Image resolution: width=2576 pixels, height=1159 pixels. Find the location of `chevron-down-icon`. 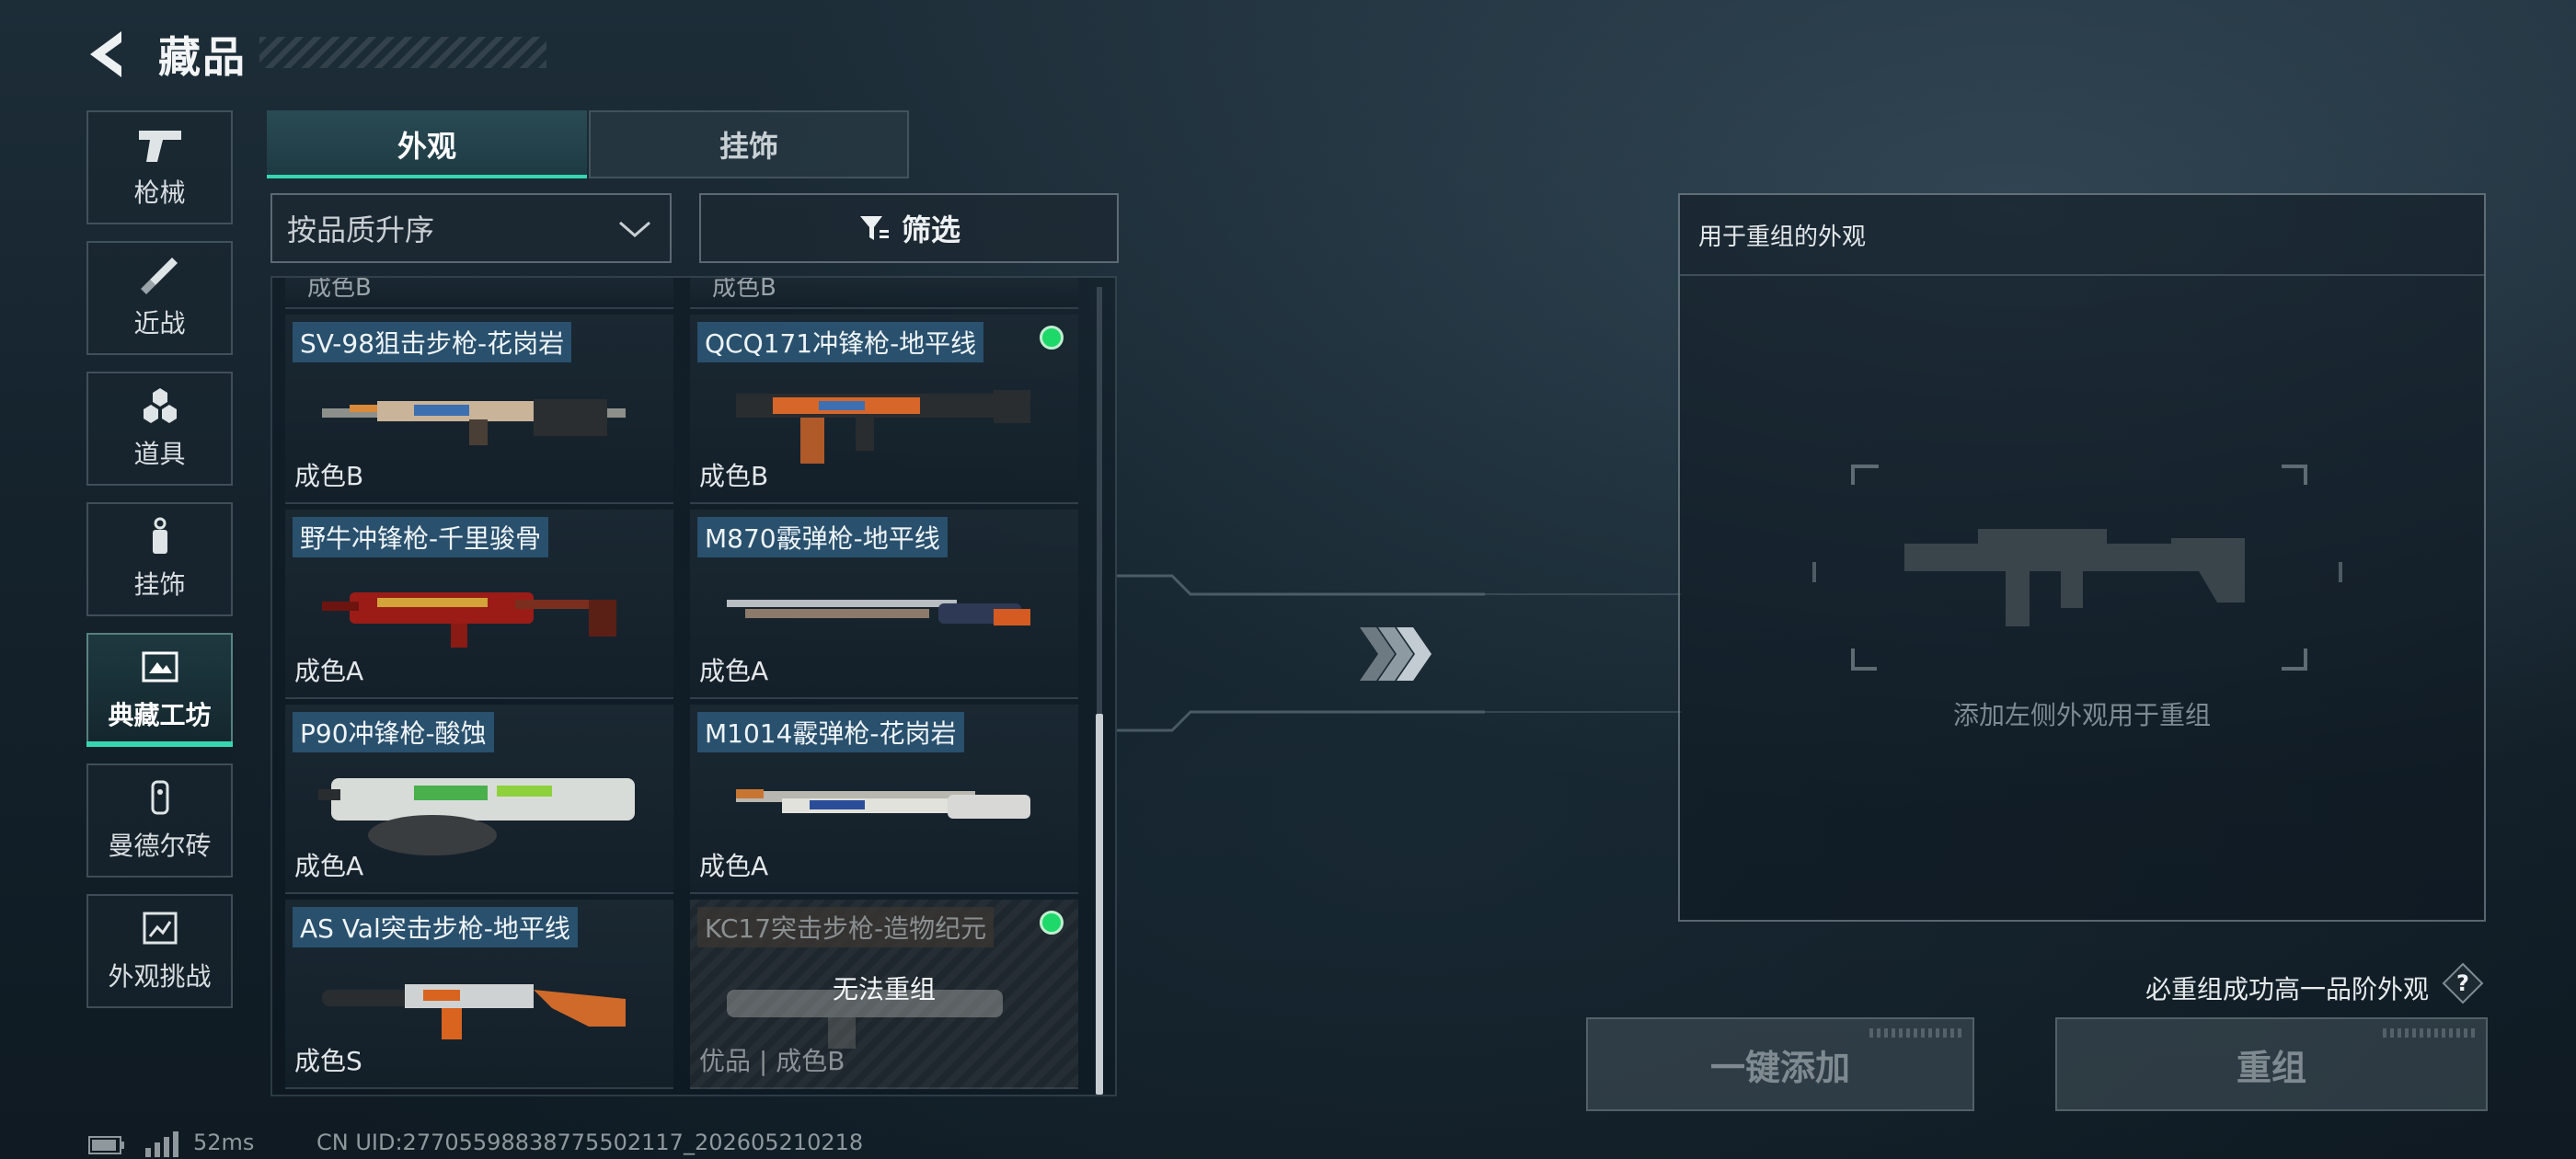

chevron-down-icon is located at coordinates (634, 229).